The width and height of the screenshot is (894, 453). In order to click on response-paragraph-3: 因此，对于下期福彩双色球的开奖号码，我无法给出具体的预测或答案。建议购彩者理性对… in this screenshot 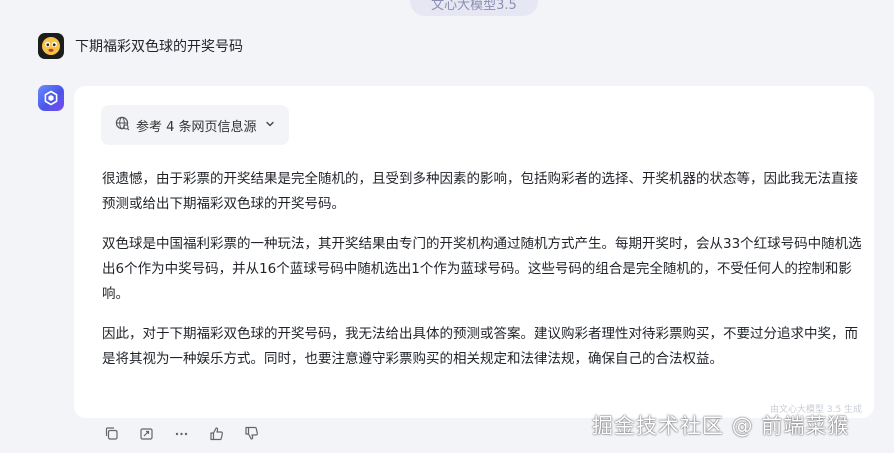, I will do `click(480, 346)`.